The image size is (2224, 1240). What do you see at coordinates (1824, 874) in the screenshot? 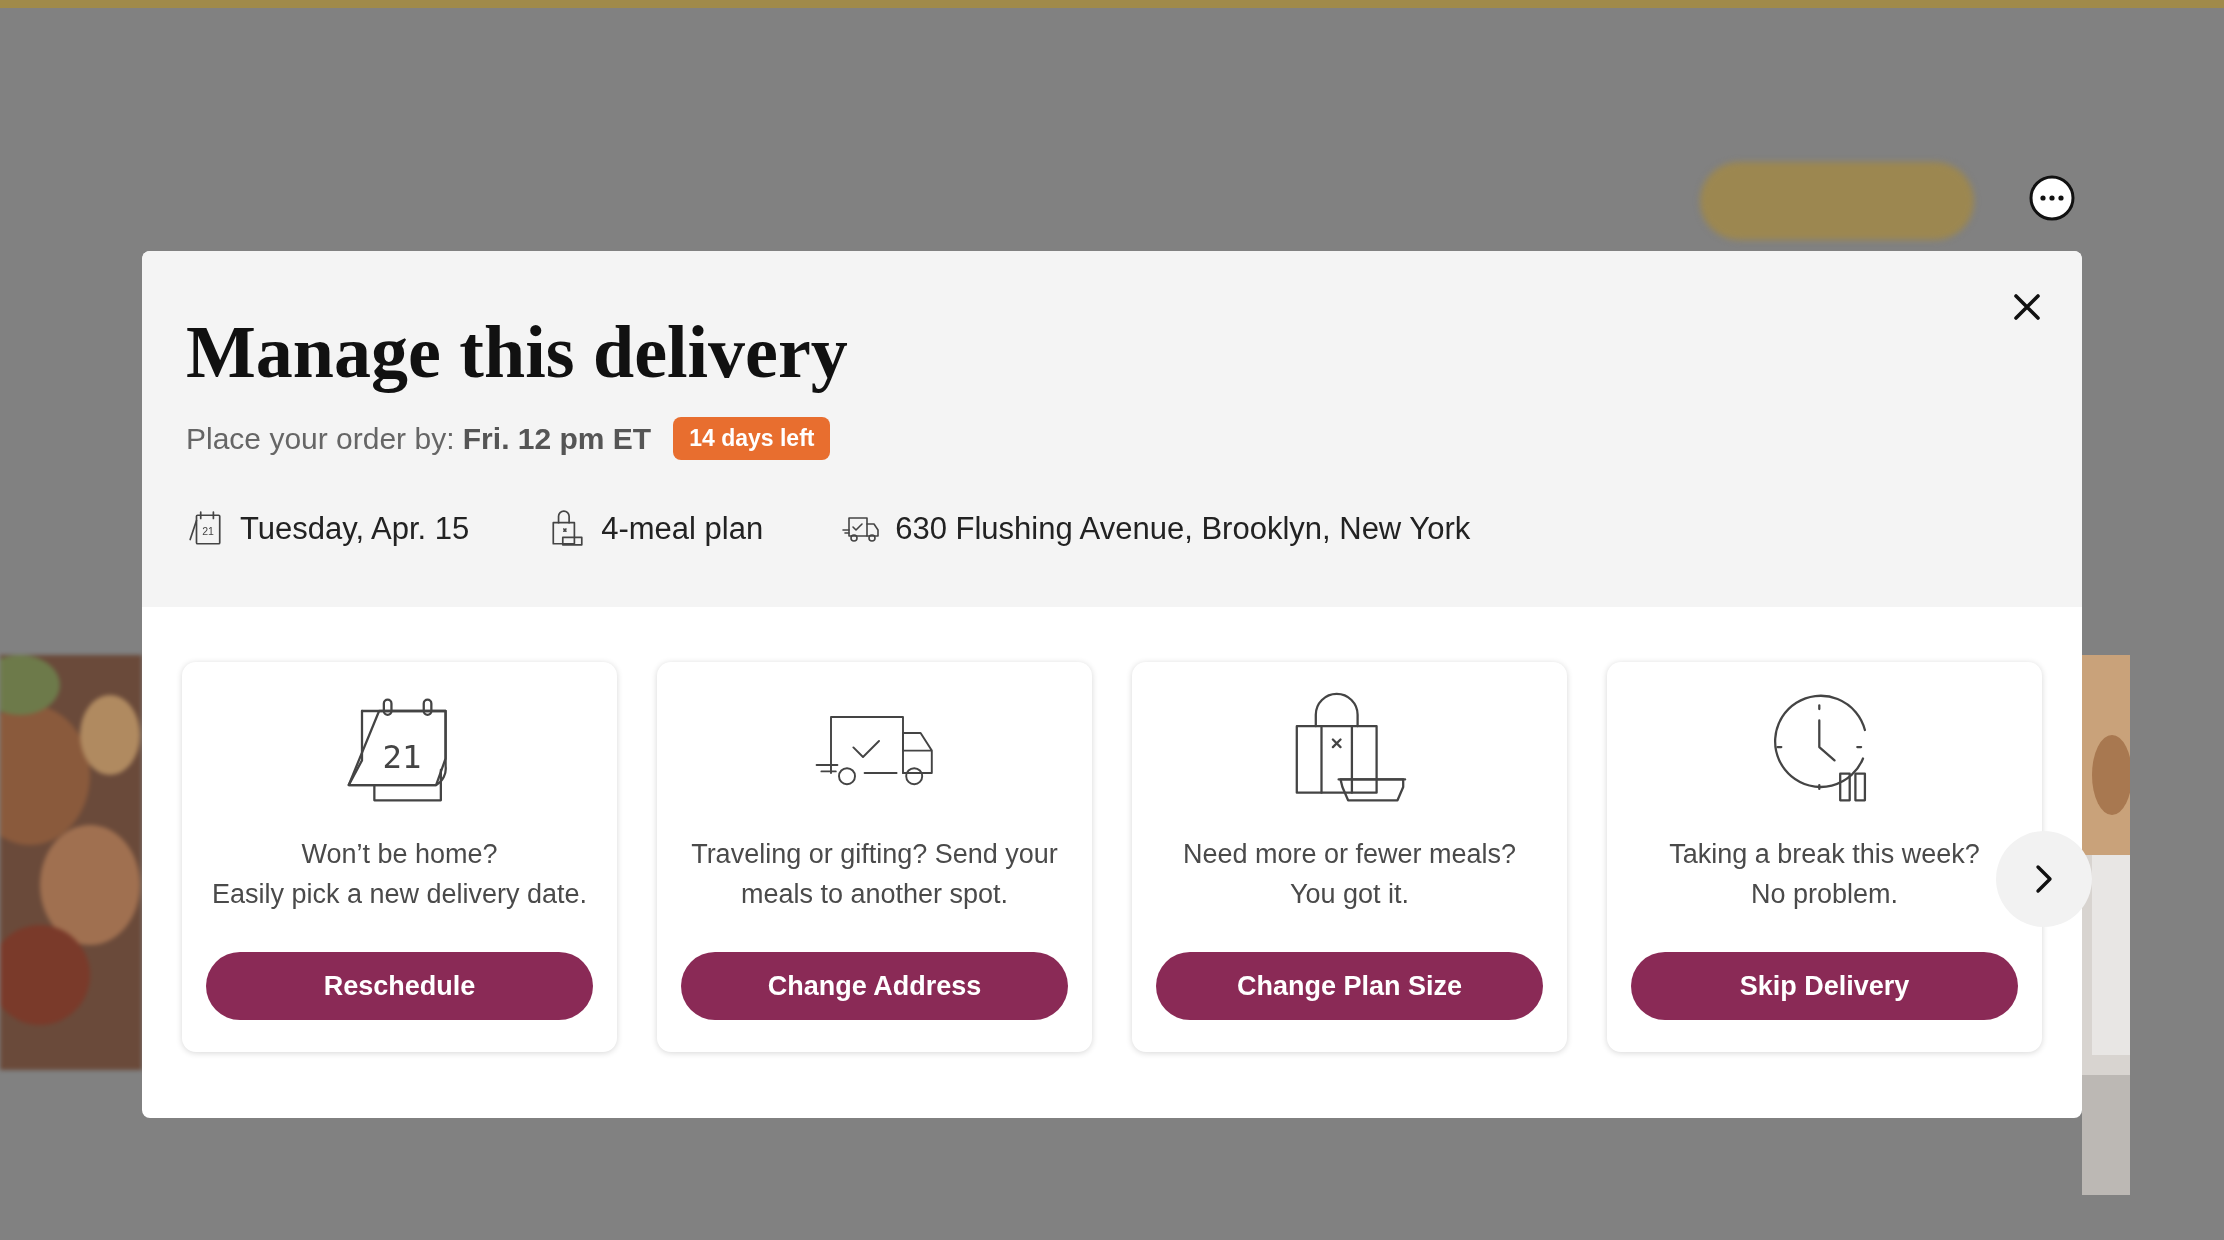
I see `card-description: Taking a break this week? No problem.` at bounding box center [1824, 874].